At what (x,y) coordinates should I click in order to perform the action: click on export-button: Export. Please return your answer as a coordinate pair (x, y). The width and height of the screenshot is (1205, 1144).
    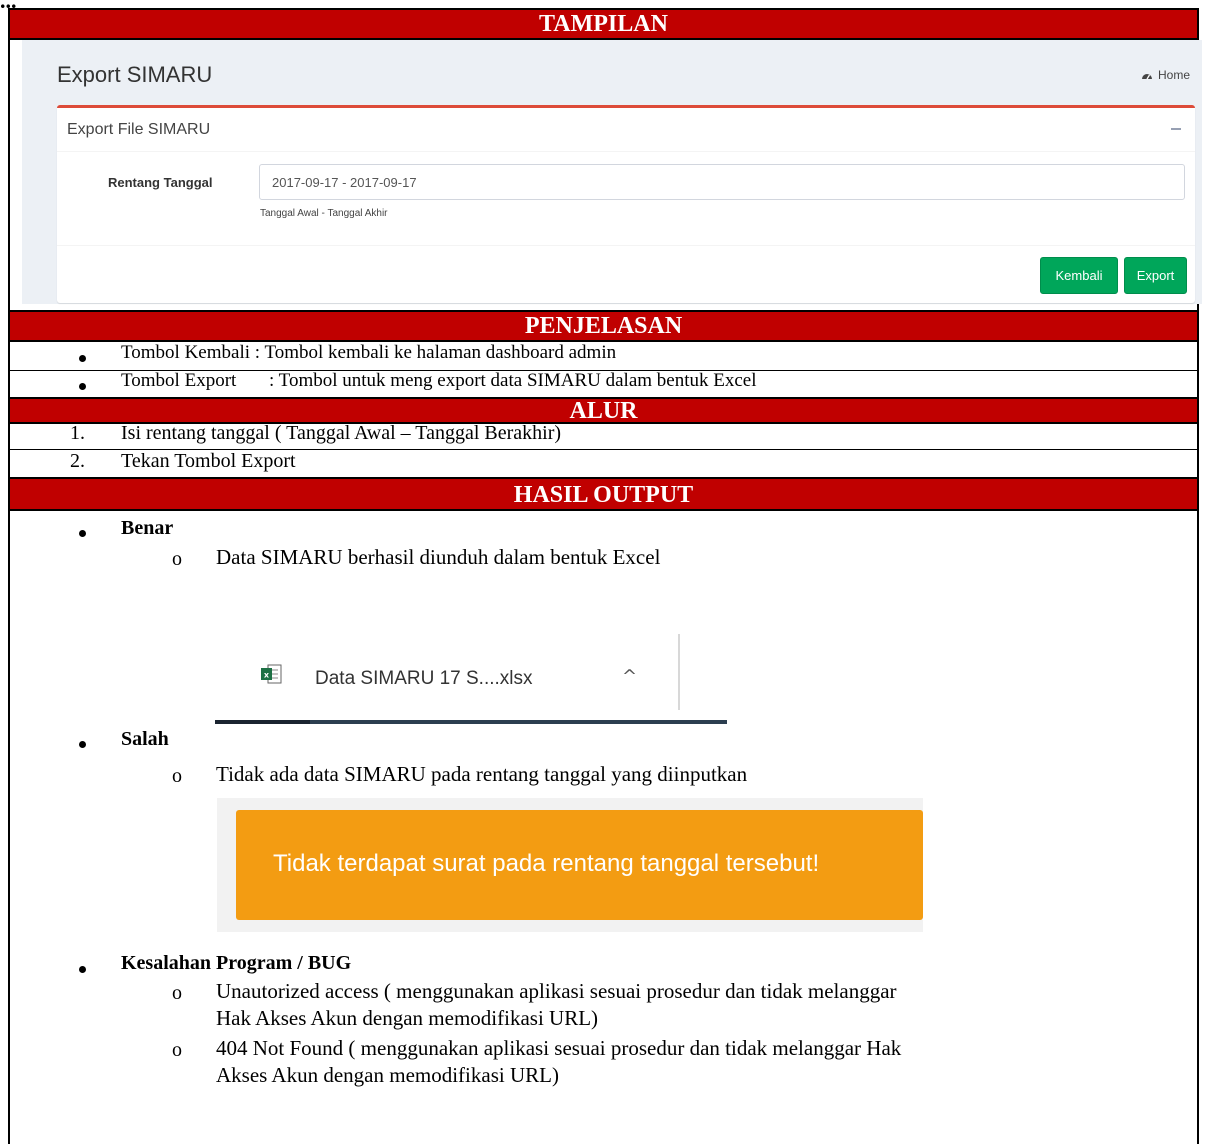
    Looking at the image, I should click on (1155, 275).